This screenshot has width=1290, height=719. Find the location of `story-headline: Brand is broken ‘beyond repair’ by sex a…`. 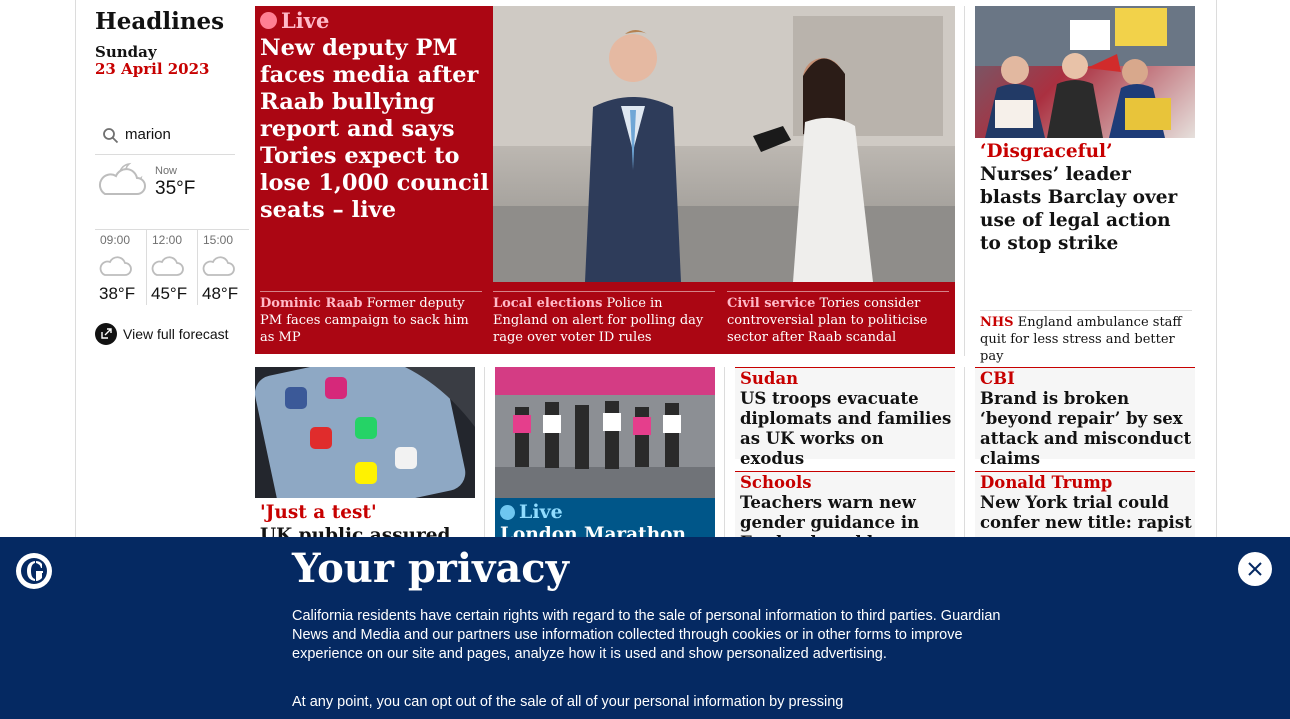

story-headline: Brand is broken ‘beyond repair’ by sex a… is located at coordinates (1086, 428).